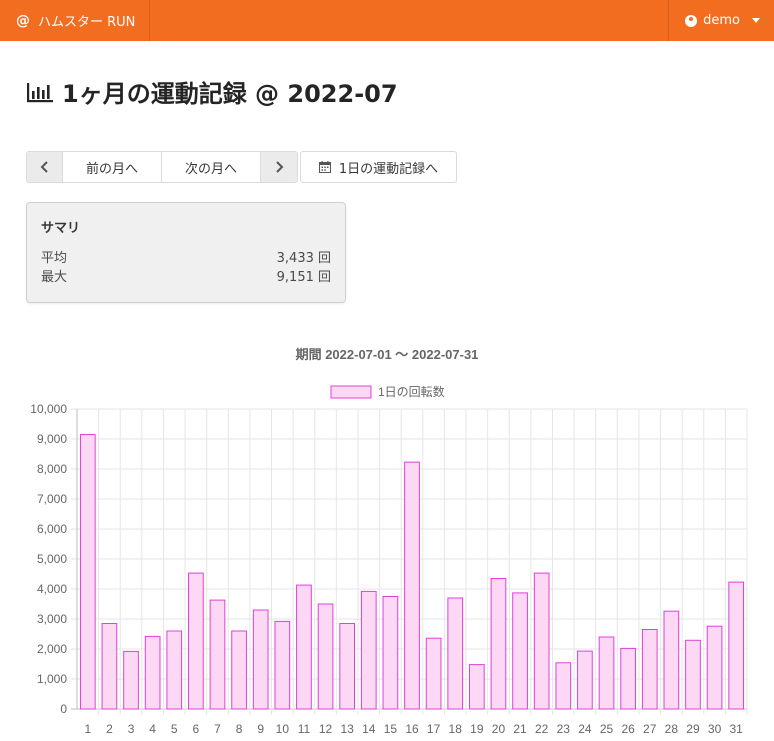 The image size is (774, 741). What do you see at coordinates (48, 409) in the screenshot?
I see `y-tick-label: 10,000` at bounding box center [48, 409].